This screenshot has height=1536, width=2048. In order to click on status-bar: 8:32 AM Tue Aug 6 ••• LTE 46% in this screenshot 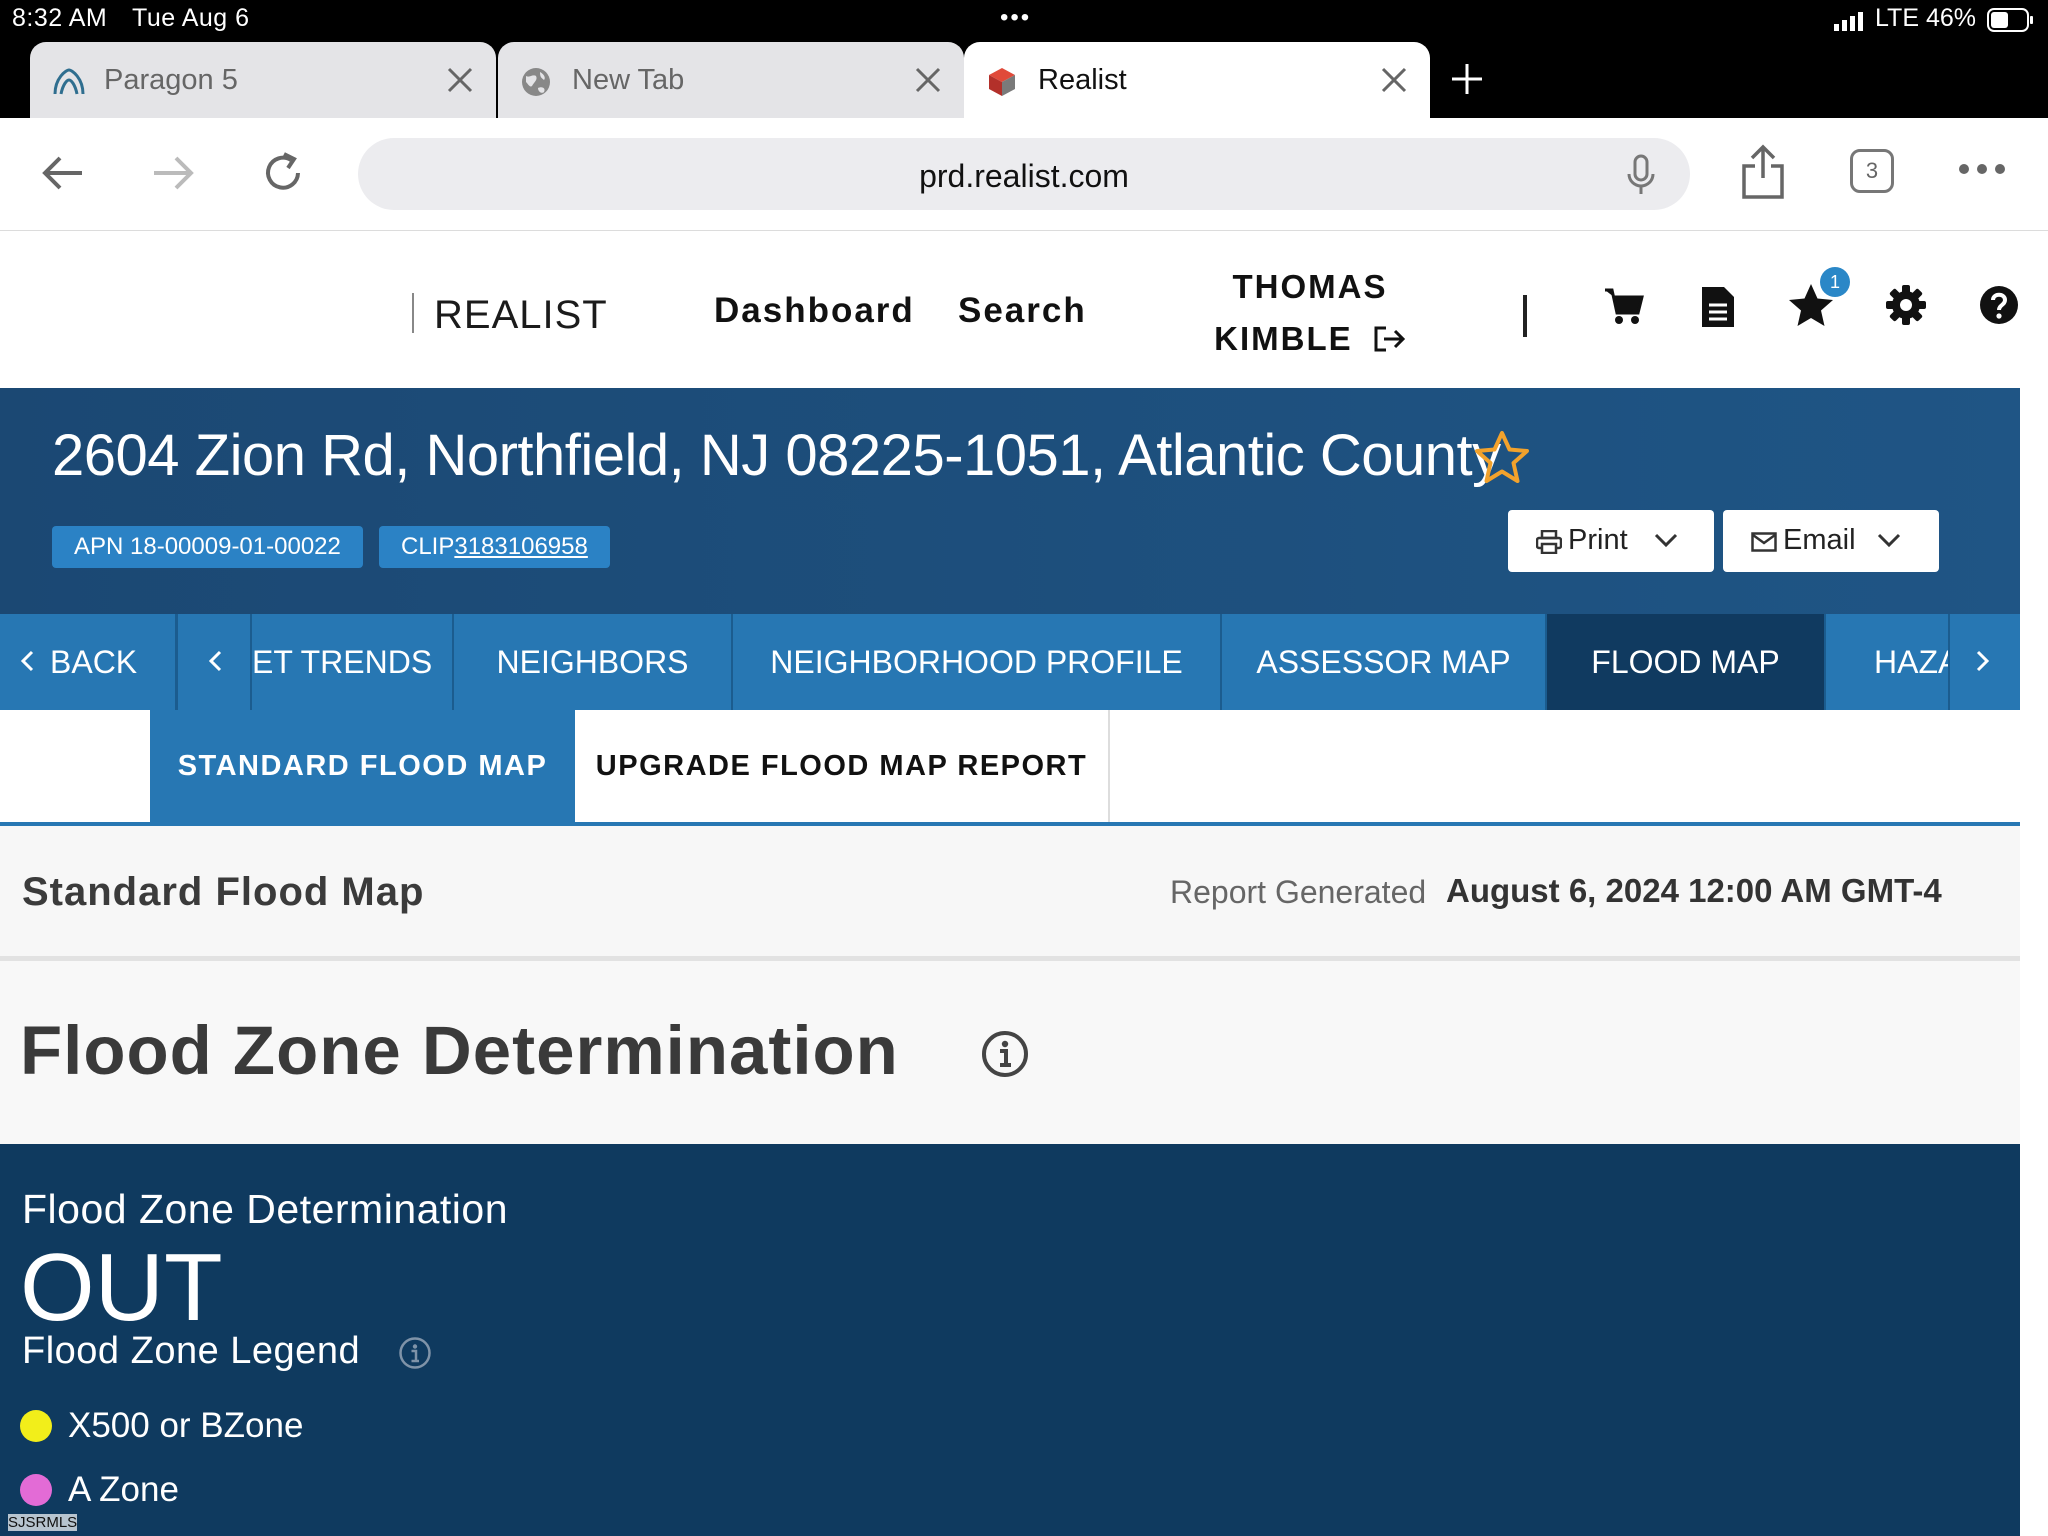, I will do `click(1024, 20)`.